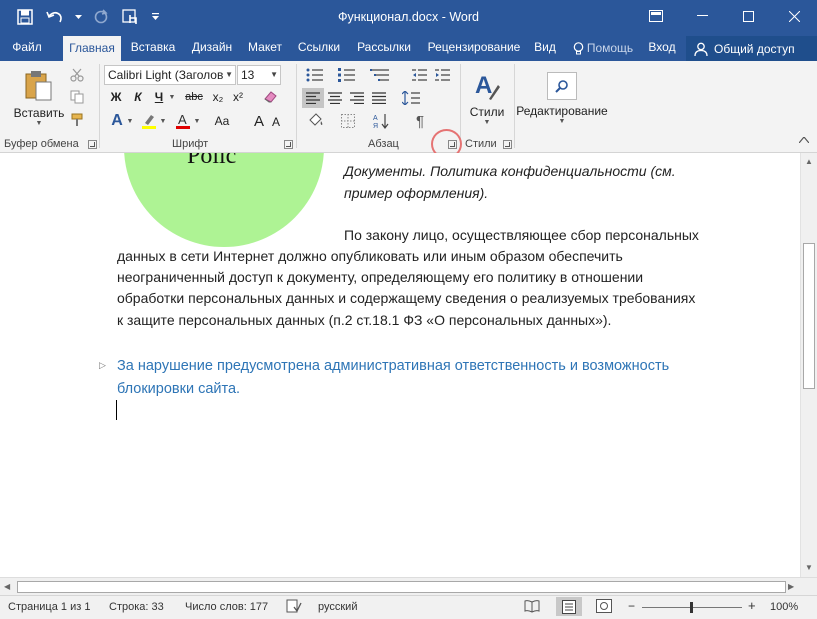 The image size is (817, 619). What do you see at coordinates (562, 98) in the screenshot?
I see `editing-button: Редактирование ▼` at bounding box center [562, 98].